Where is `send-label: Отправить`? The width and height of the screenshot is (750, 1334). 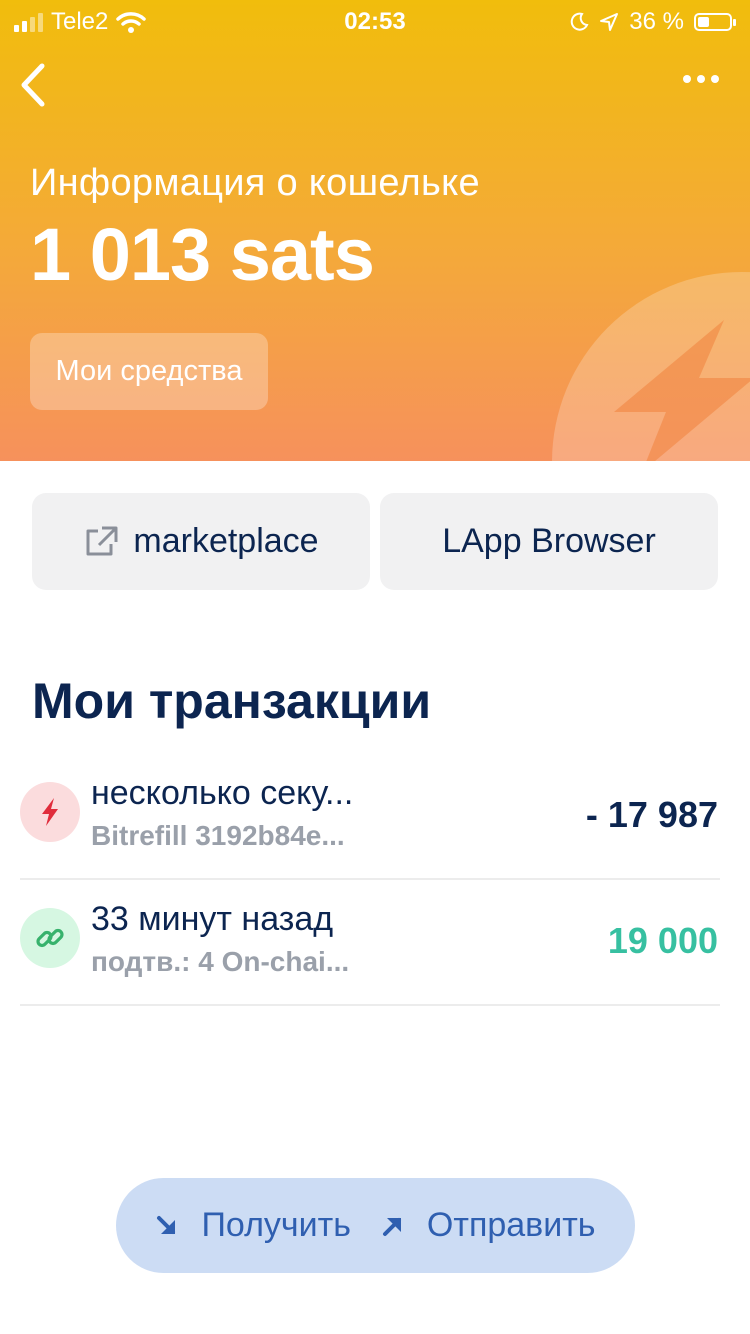
send-label: Отправить is located at coordinates (511, 1225).